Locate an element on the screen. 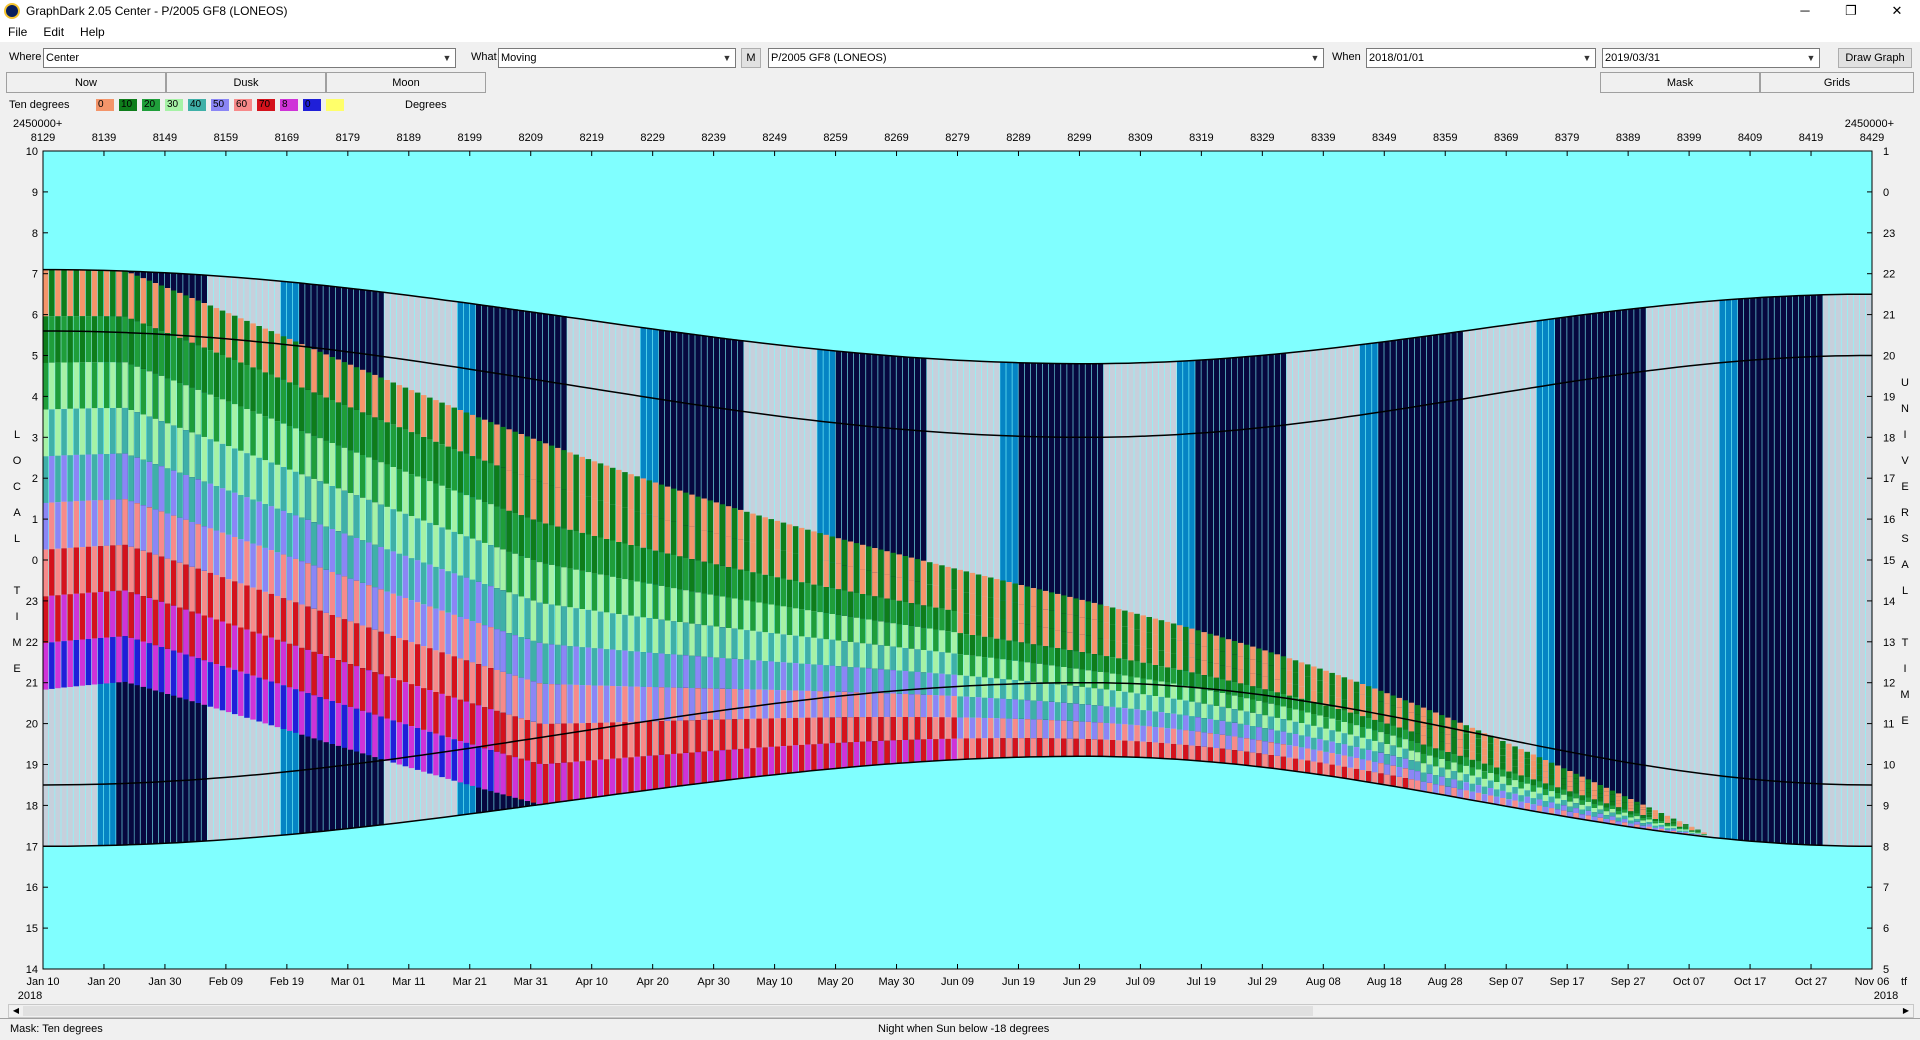 The image size is (1920, 1040). draw-graph-button: Draw Graph is located at coordinates (1875, 58).